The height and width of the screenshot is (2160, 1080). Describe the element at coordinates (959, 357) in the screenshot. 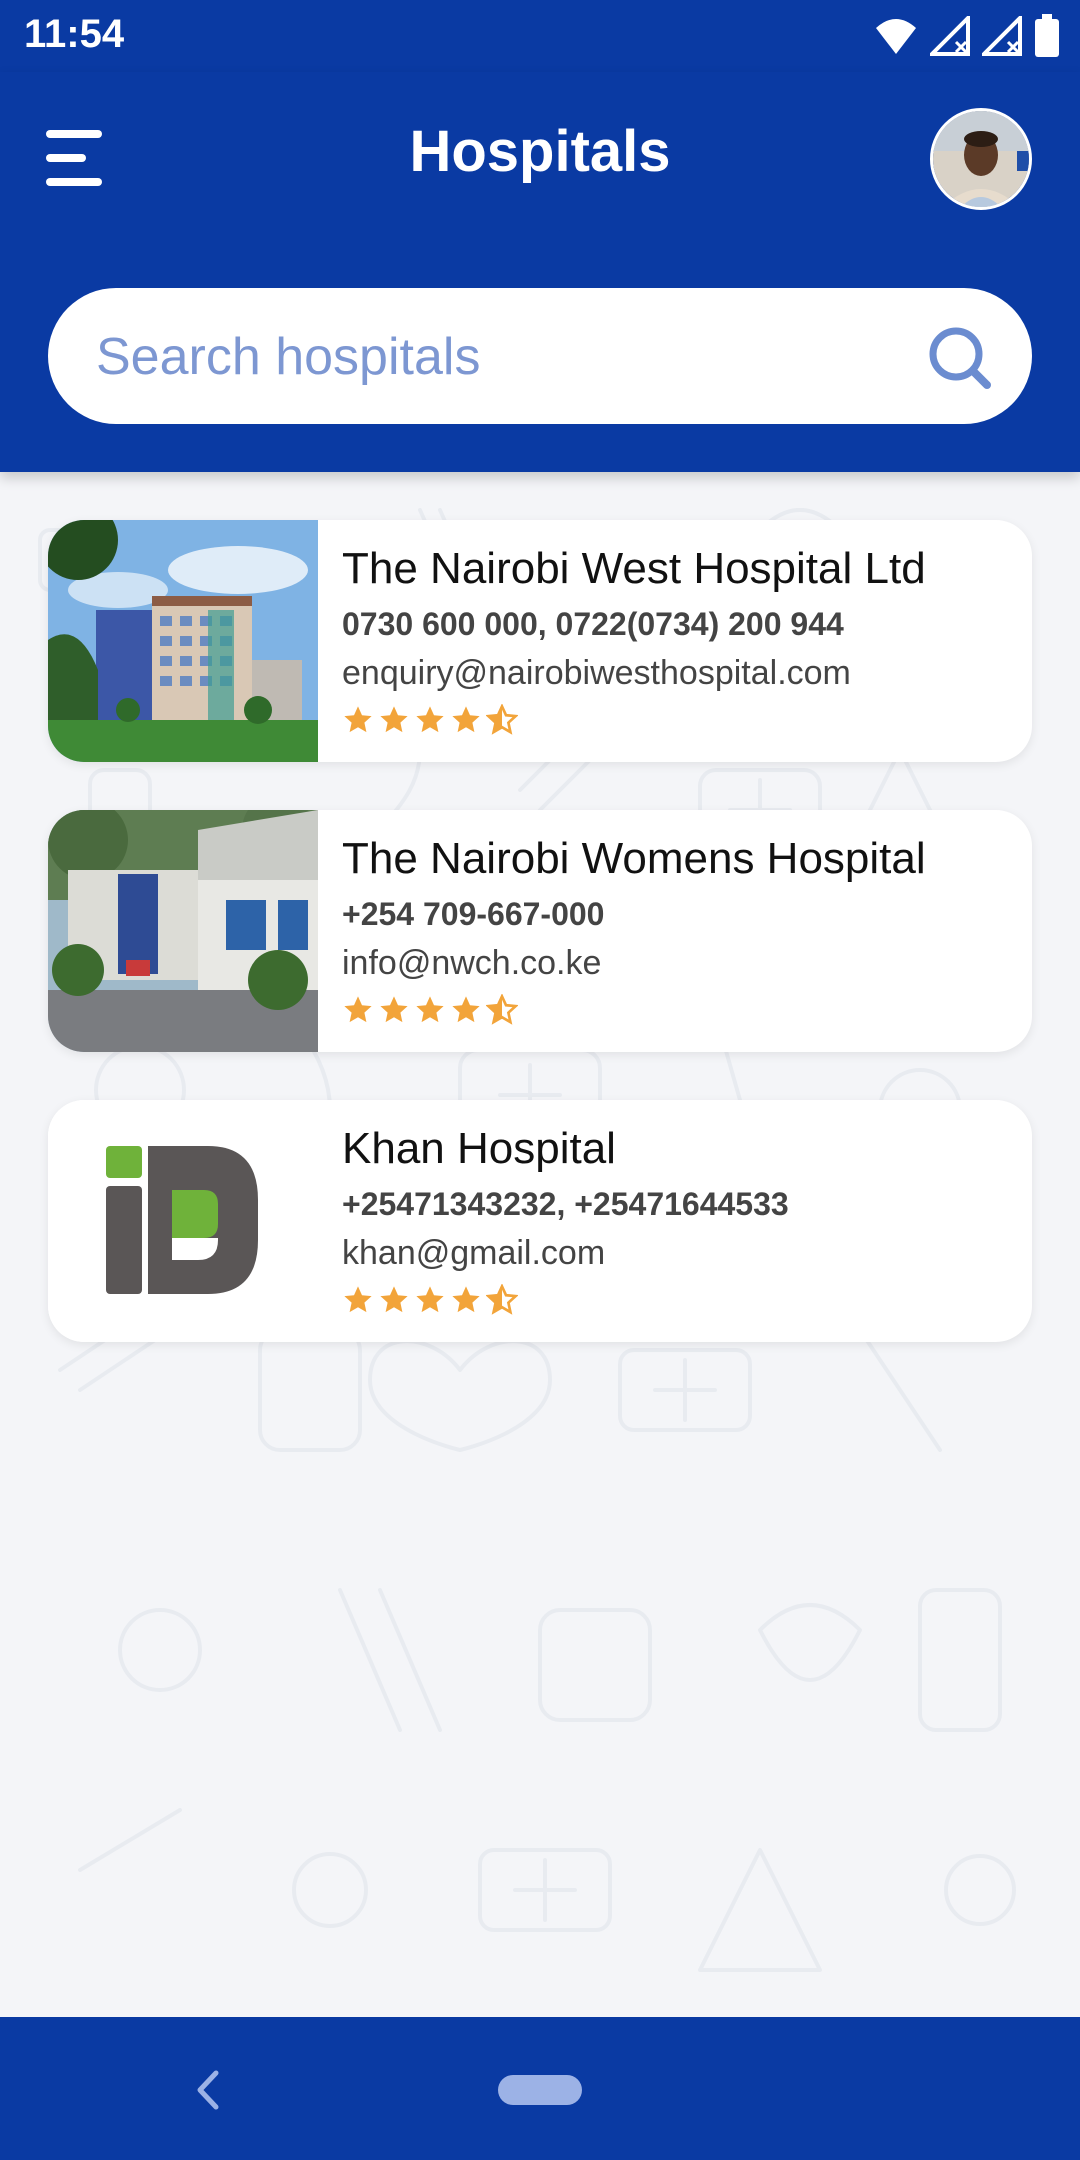

I see `search-icon` at that location.